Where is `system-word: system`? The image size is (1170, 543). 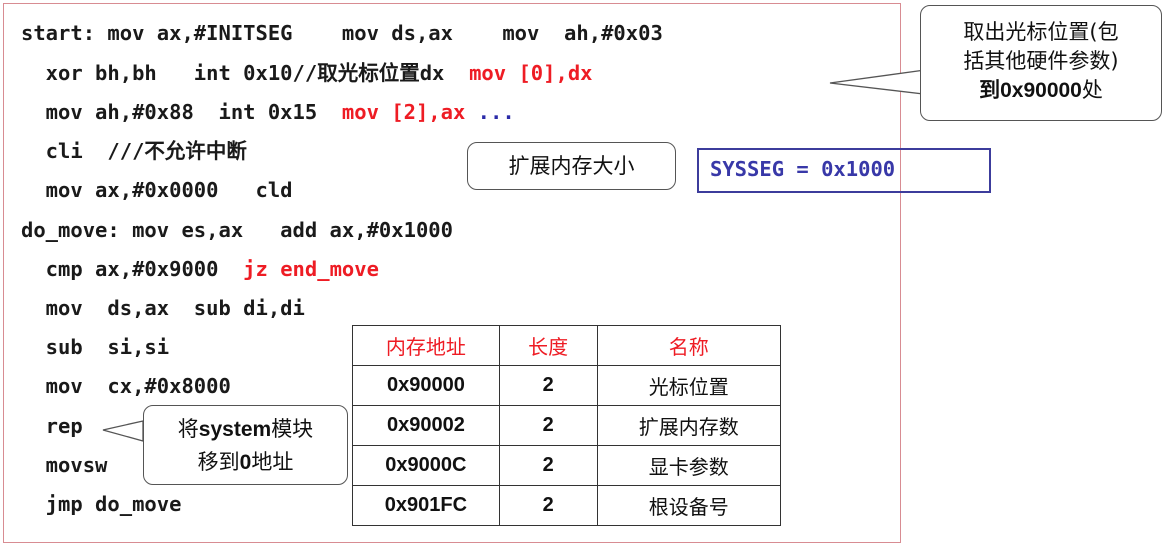
system-word: system is located at coordinates (235, 429).